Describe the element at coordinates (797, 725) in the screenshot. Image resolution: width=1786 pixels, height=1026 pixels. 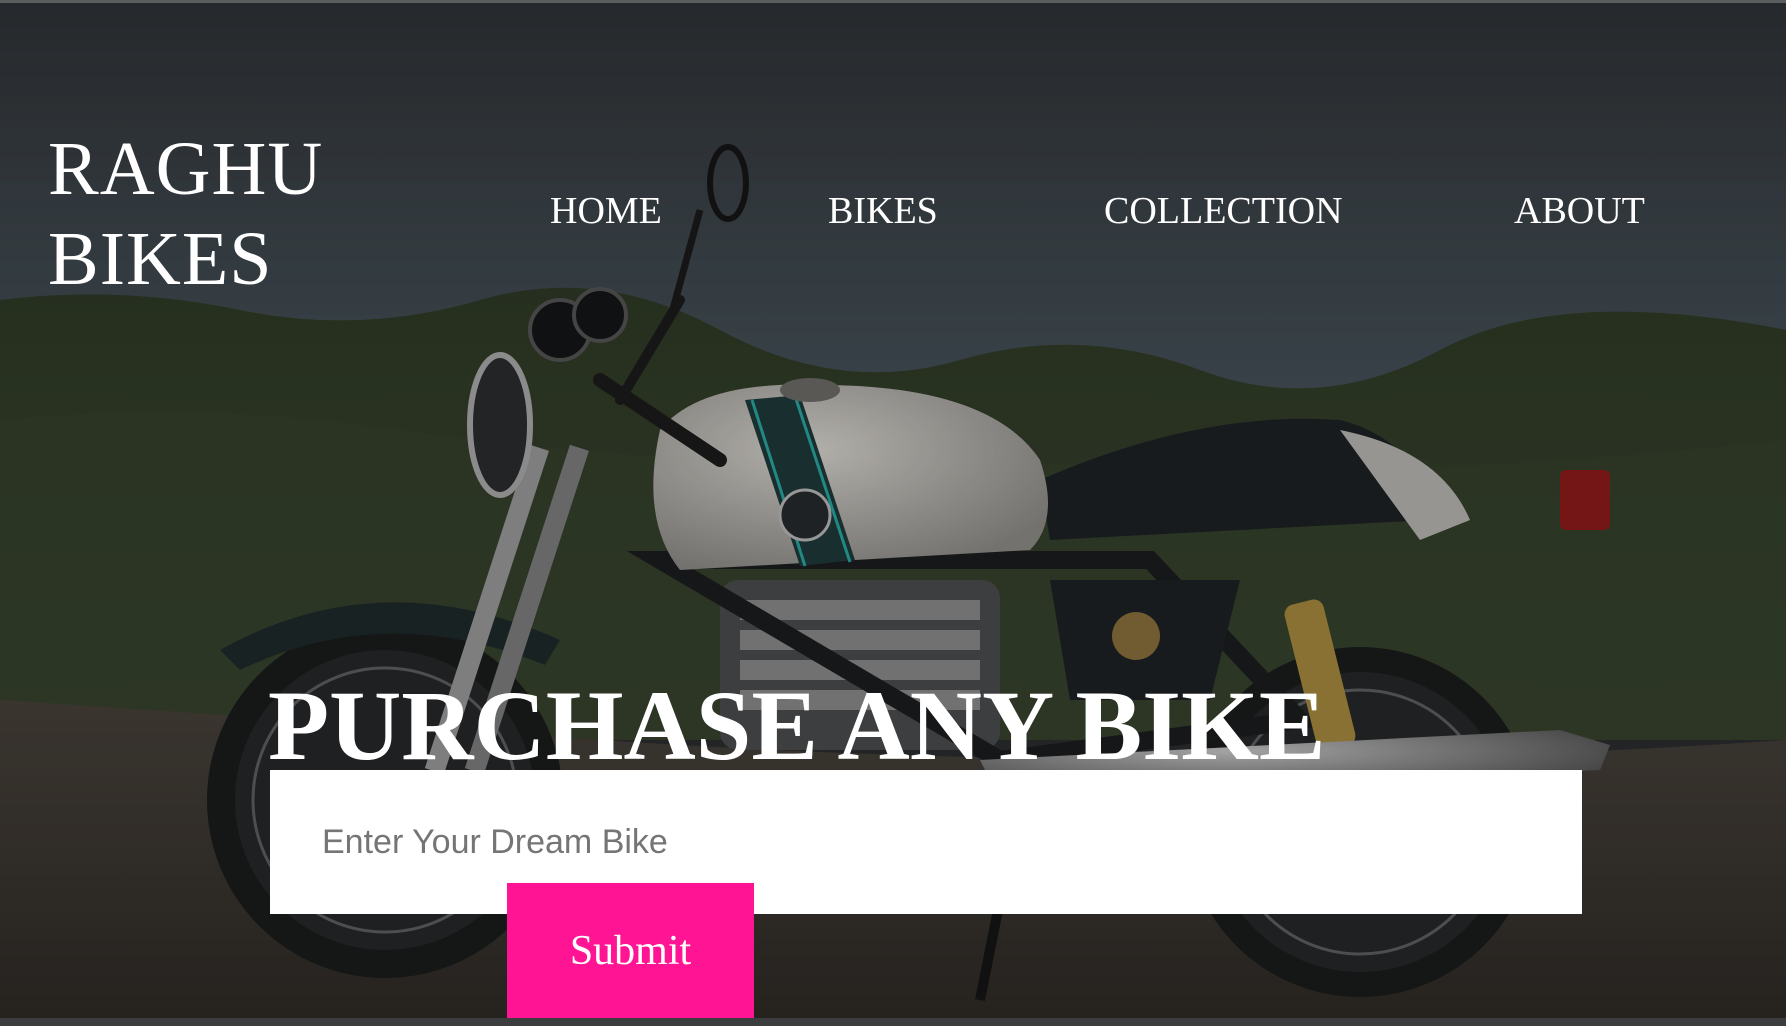
I see `hero-headline: PURCHASE ANY BIKE` at that location.